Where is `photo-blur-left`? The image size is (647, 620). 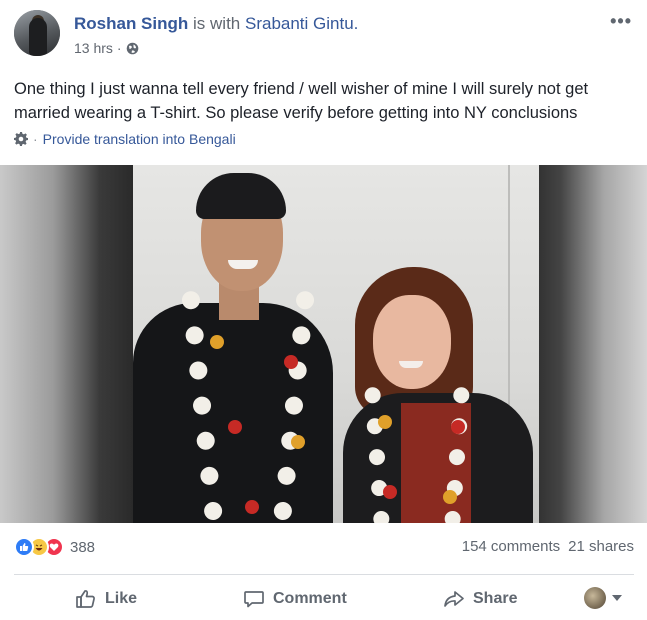
photo-blur-left is located at coordinates (66, 344).